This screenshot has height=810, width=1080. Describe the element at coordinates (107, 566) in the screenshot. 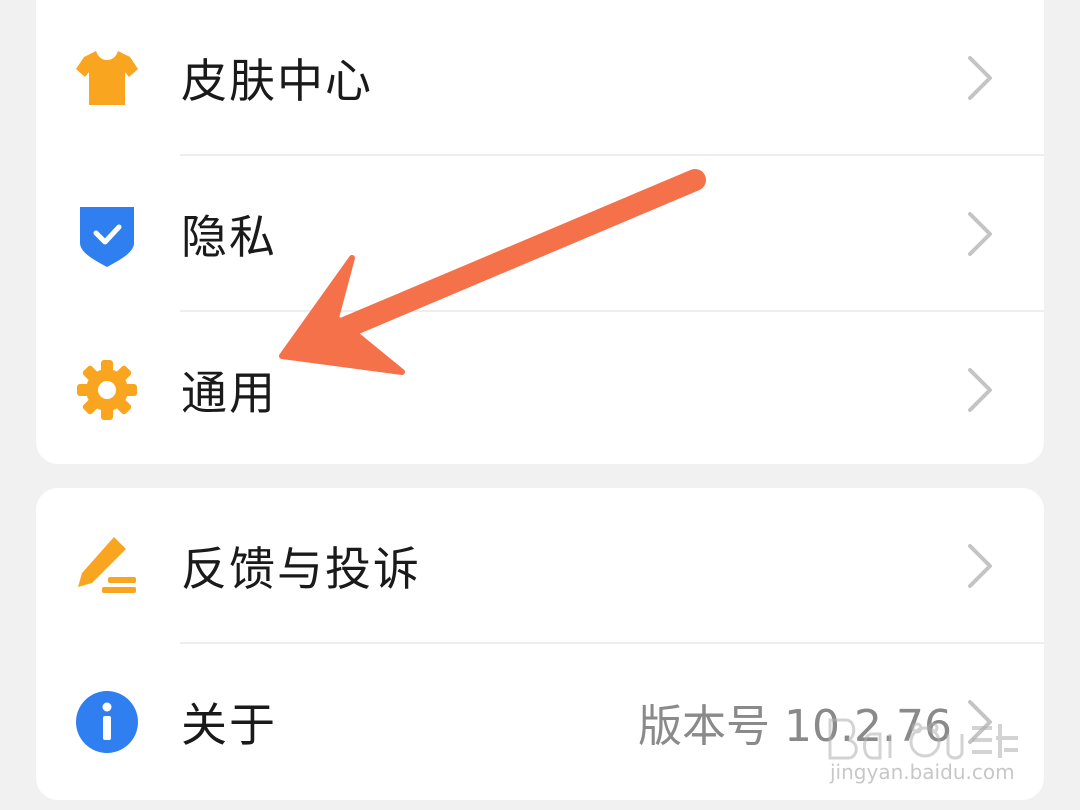

I see `pencil-feedback-icon` at that location.